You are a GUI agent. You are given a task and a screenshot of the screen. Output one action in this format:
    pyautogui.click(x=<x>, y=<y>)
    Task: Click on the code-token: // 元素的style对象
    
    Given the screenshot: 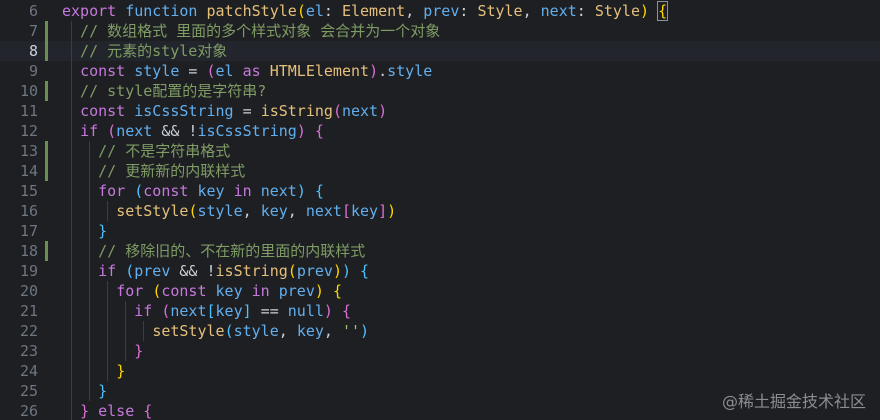 What is the action you would take?
    pyautogui.click(x=145, y=51)
    